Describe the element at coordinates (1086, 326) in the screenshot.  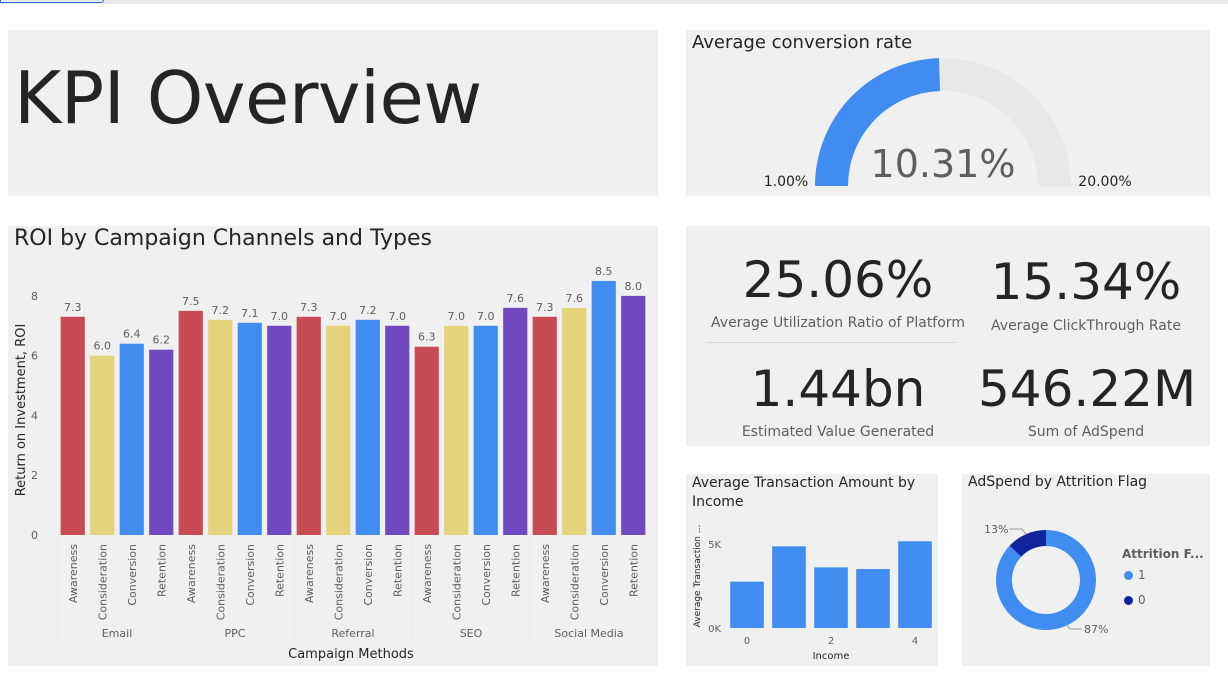
I see `kpi-clickthrough-label: Average ClickThrough Rate` at that location.